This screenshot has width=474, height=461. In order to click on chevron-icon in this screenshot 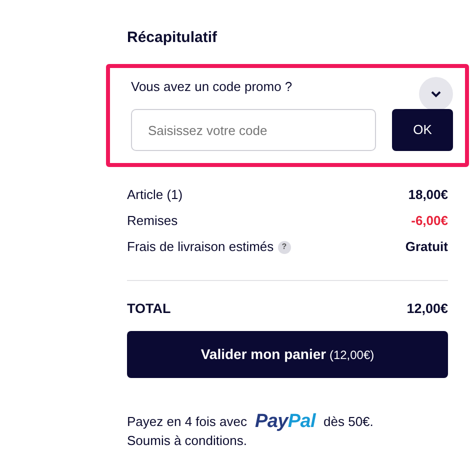, I will do `click(436, 94)`.